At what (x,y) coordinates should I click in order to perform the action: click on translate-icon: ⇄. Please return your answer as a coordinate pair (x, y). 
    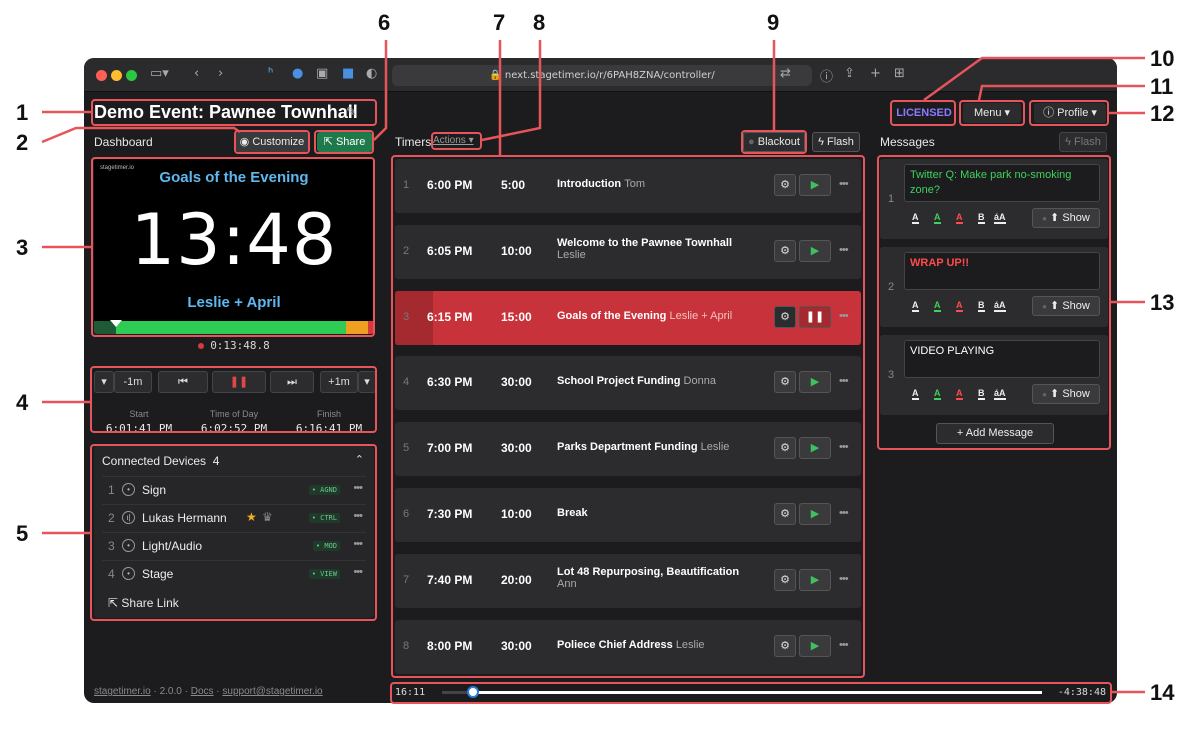
    Looking at the image, I should click on (785, 73).